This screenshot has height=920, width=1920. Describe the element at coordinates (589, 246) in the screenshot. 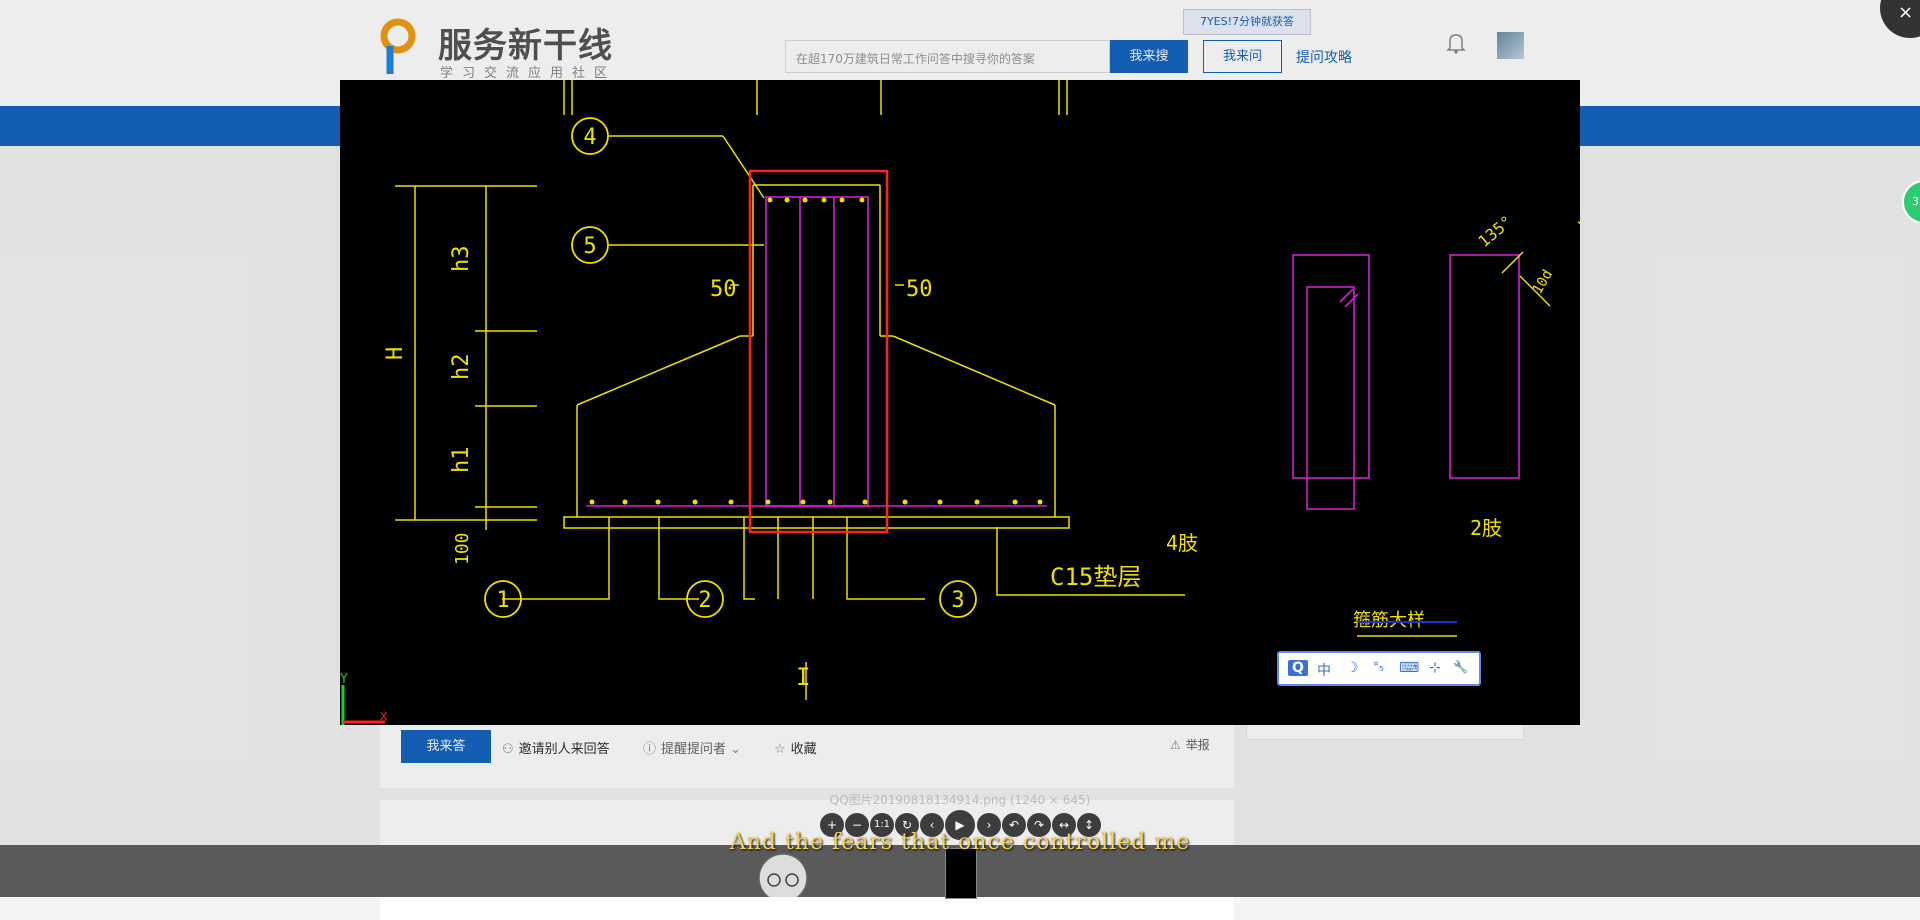

I see `callout-5: 5` at that location.